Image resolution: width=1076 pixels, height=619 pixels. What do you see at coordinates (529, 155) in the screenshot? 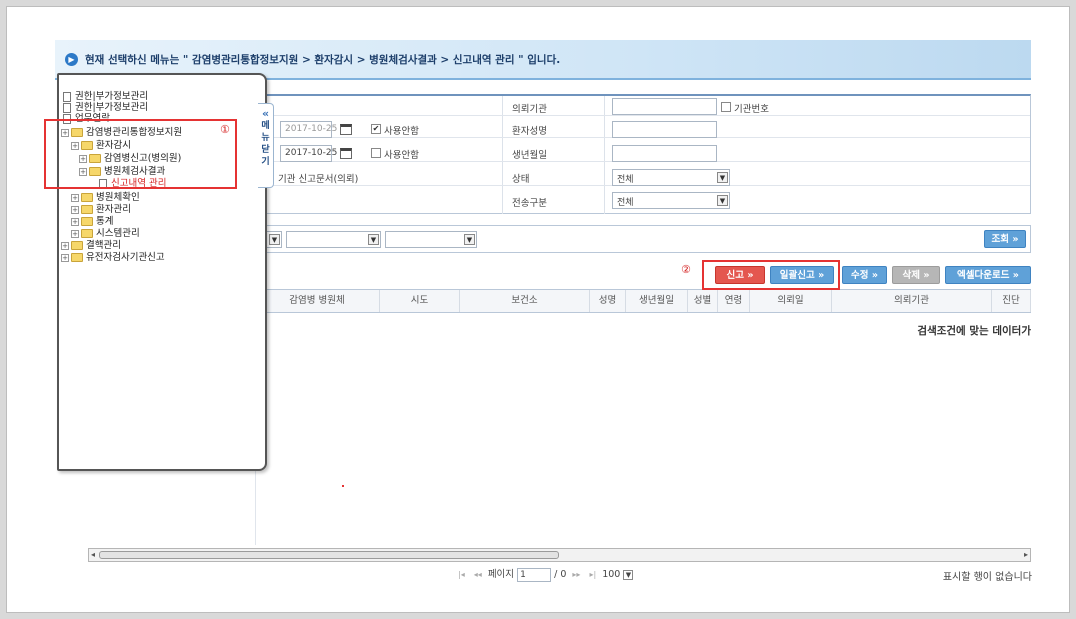
I see `birth-label: 생년월일` at bounding box center [529, 155].